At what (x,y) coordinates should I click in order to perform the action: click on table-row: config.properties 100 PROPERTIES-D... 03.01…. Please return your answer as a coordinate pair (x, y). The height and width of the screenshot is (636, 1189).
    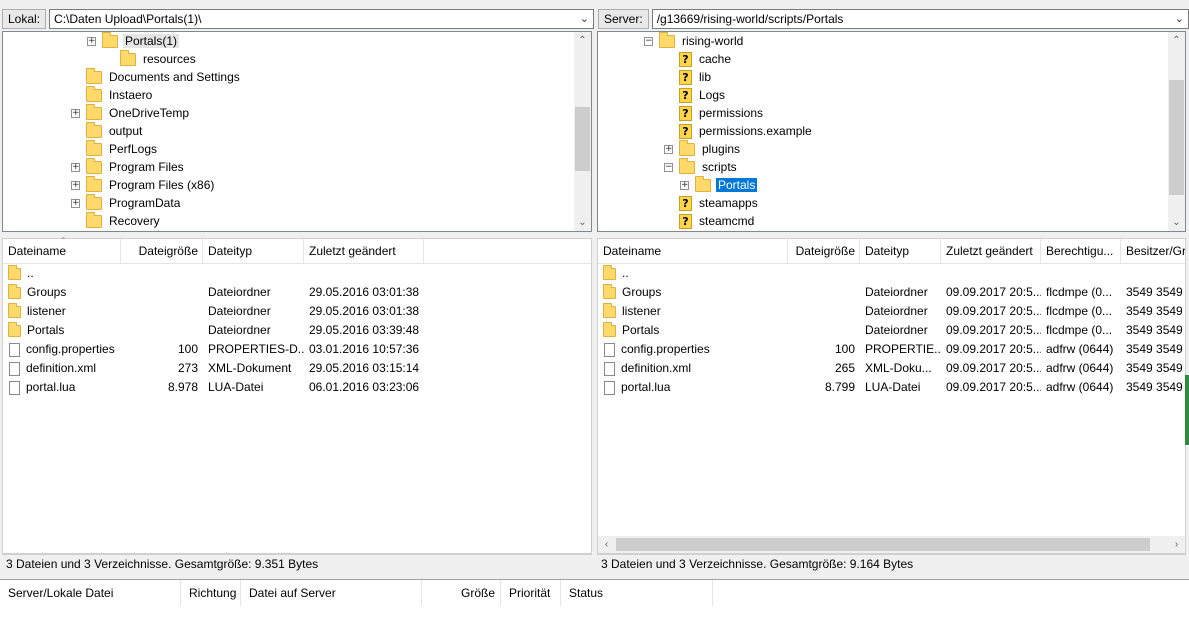
    Looking at the image, I should click on (297, 349).